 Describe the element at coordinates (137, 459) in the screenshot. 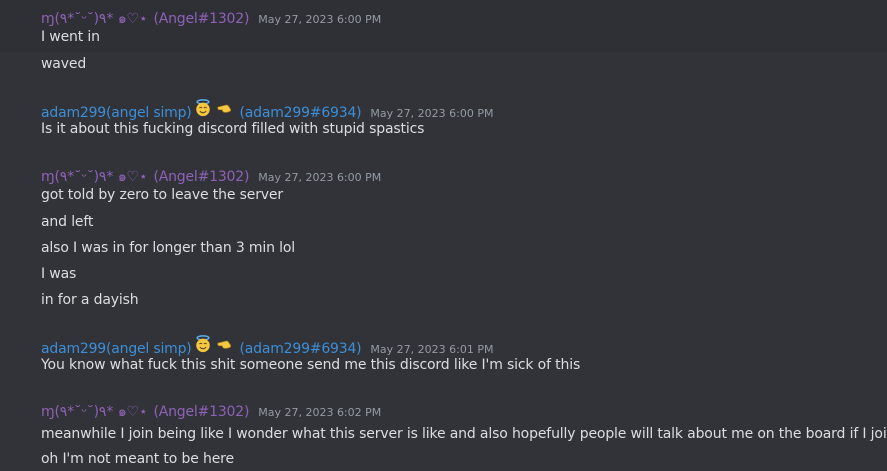

I see `message-line: oh I'm not meant to be here` at that location.